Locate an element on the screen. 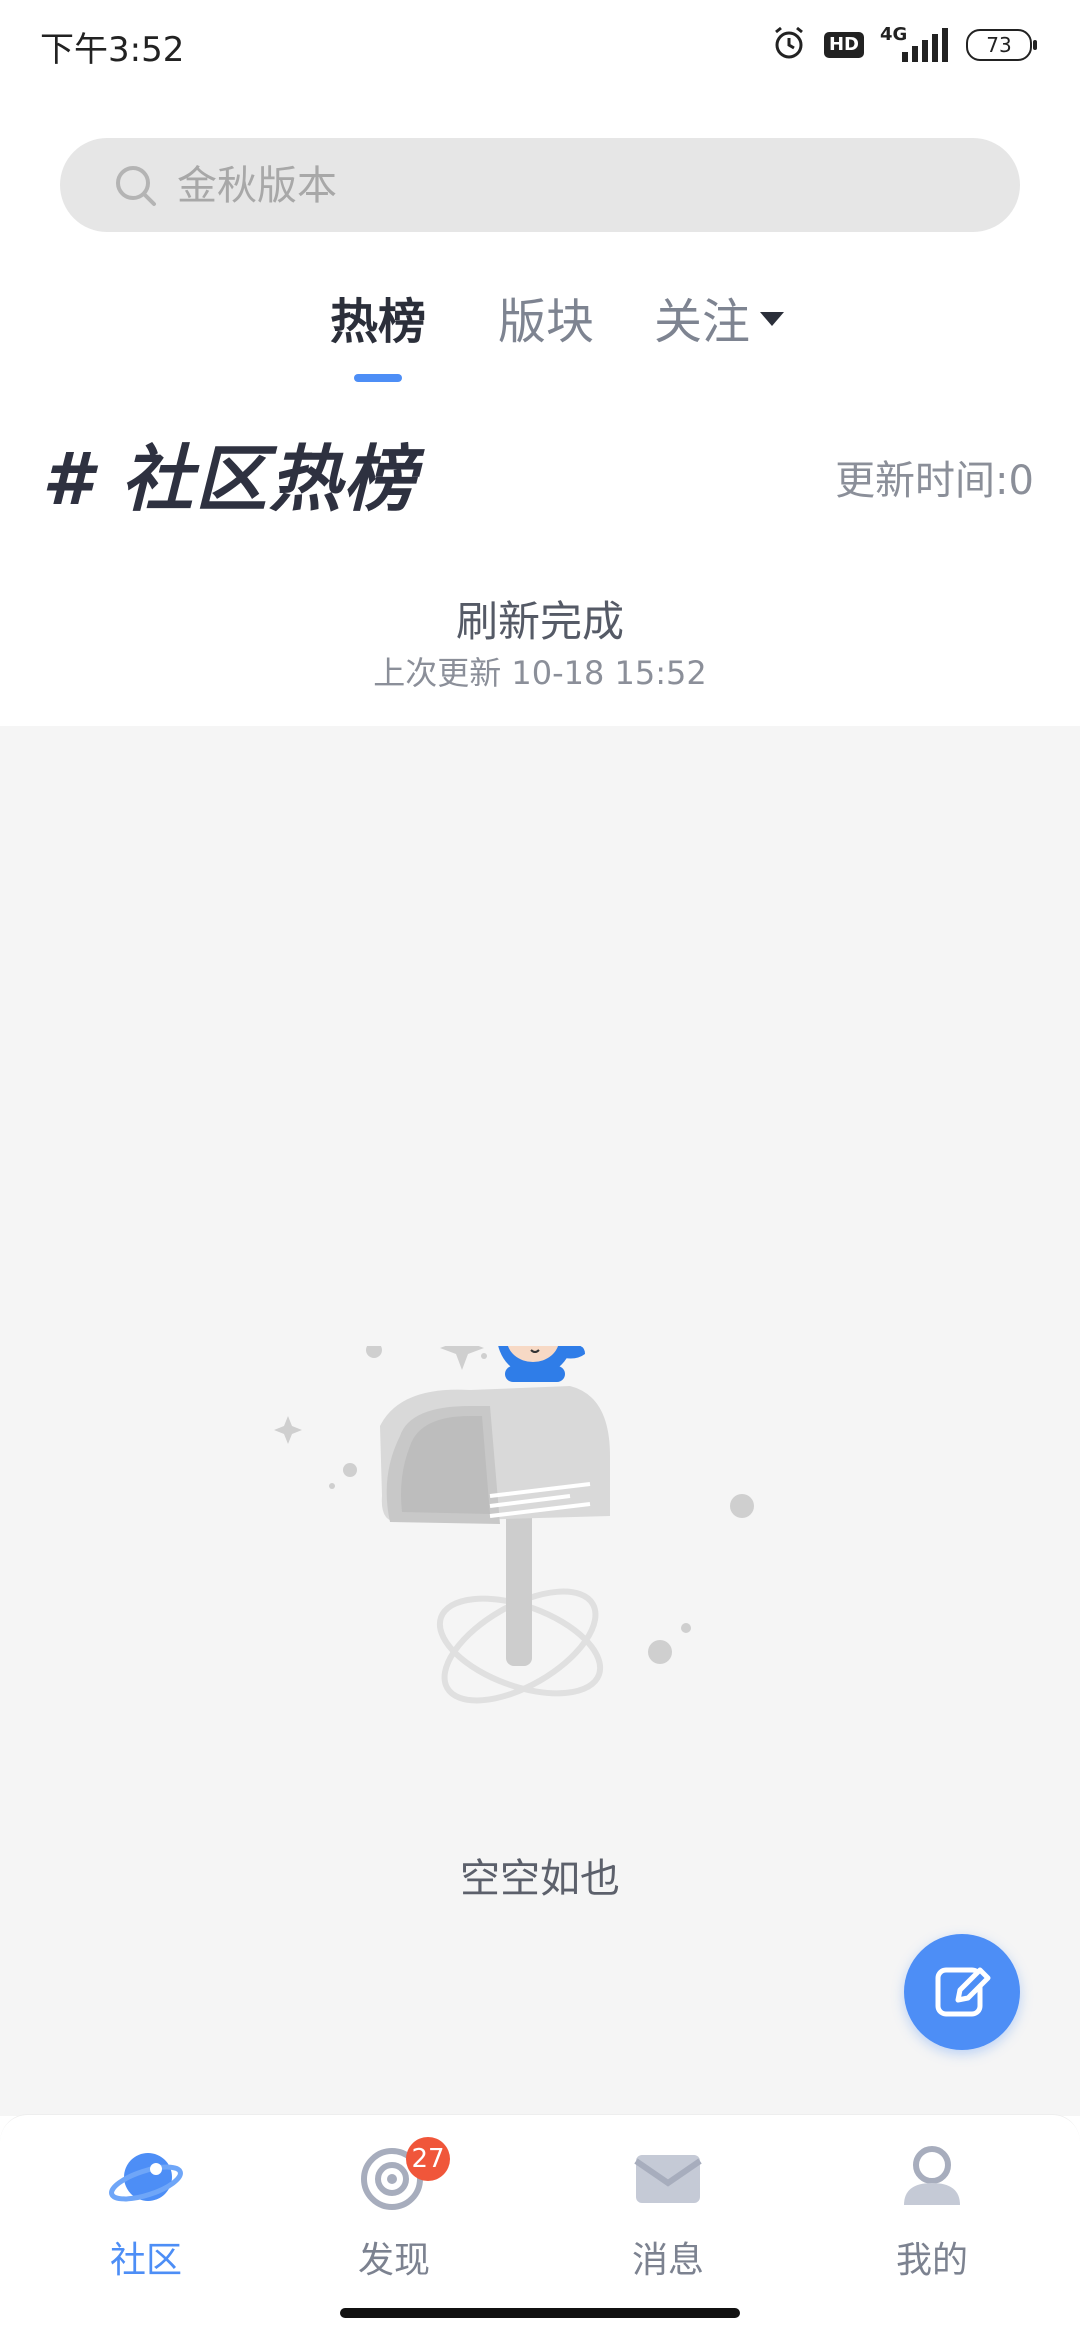 The image size is (1080, 2341). profile-icon is located at coordinates (932, 2179).